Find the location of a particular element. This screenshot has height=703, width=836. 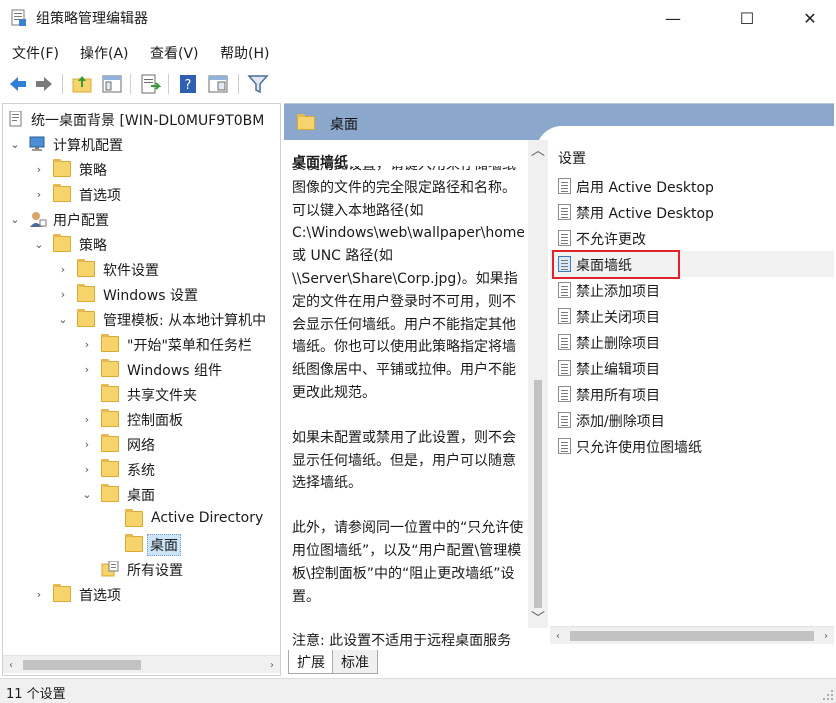

description-paragraph: 注意: 此设置不适用于远程桌面服务器会话。 is located at coordinates (402, 639).